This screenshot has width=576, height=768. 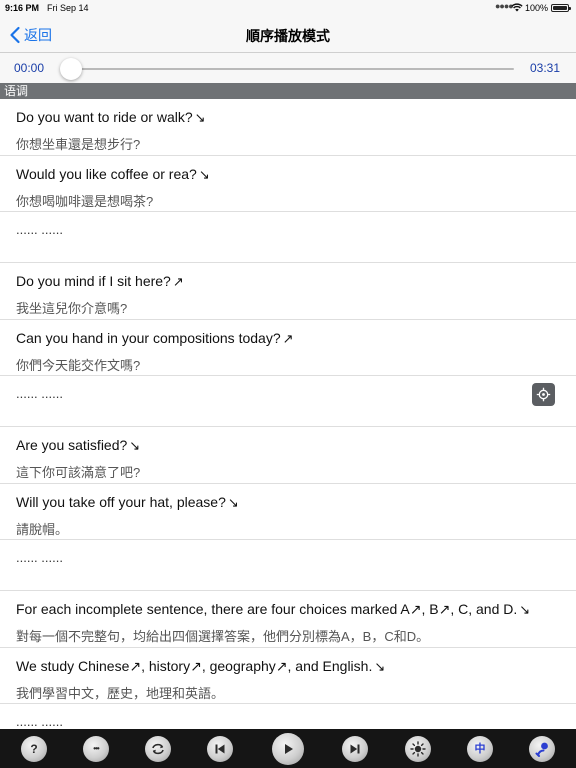 I want to click on language-icon: 中, so click(x=480, y=748).